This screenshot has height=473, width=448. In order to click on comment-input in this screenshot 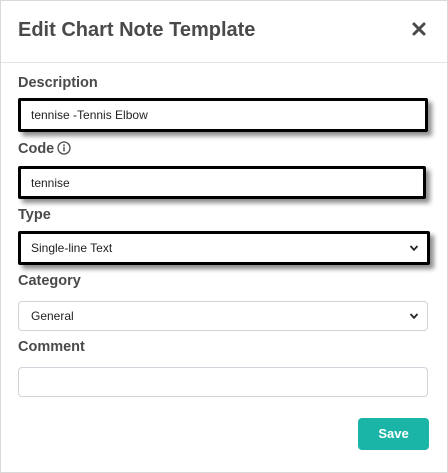, I will do `click(223, 382)`.